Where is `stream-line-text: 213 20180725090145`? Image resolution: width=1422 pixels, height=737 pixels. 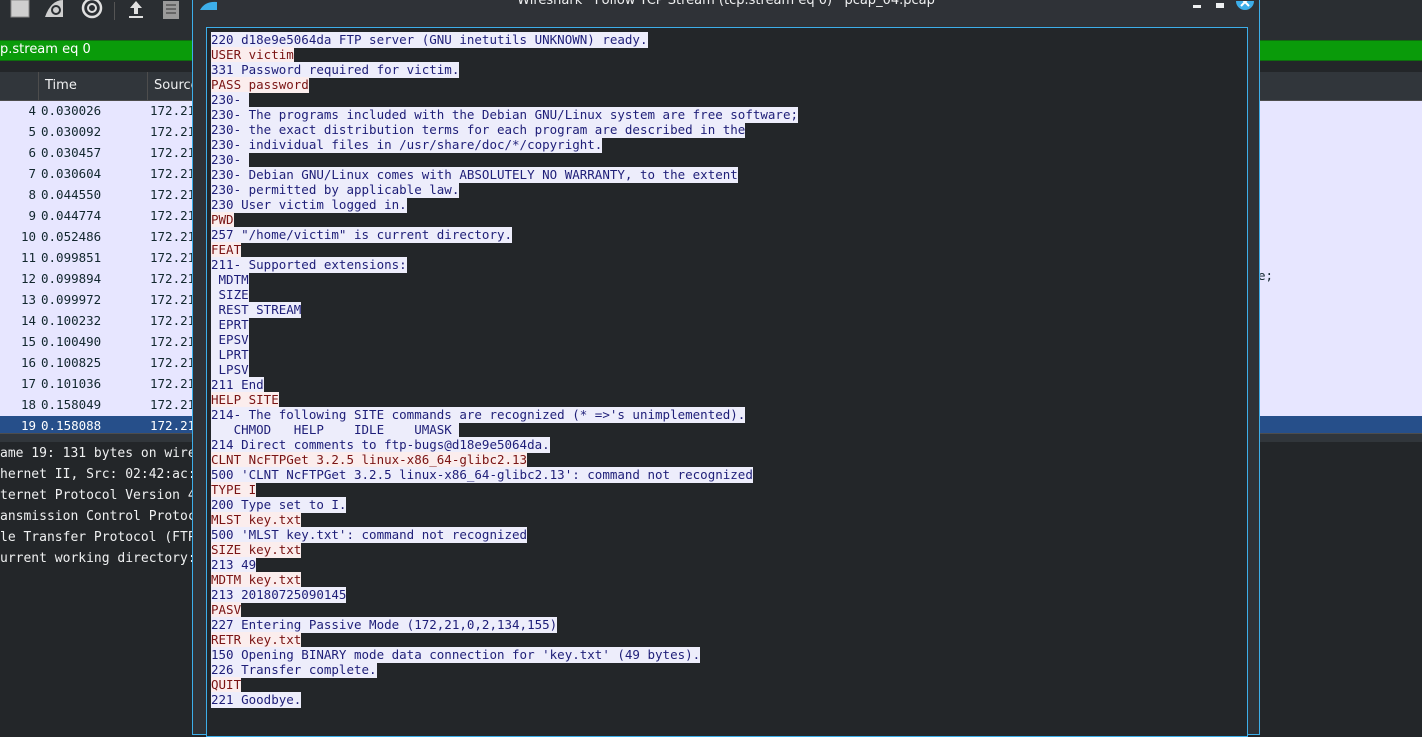 stream-line-text: 213 20180725090145 is located at coordinates (279, 595).